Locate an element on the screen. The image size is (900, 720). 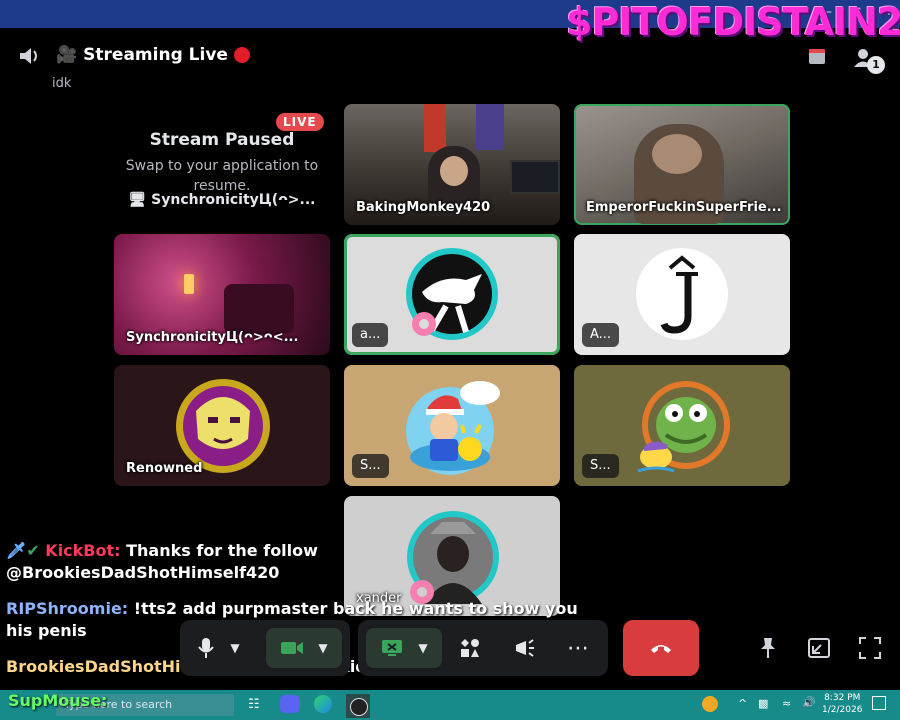
verified-icon: ✔ is located at coordinates (33, 550).